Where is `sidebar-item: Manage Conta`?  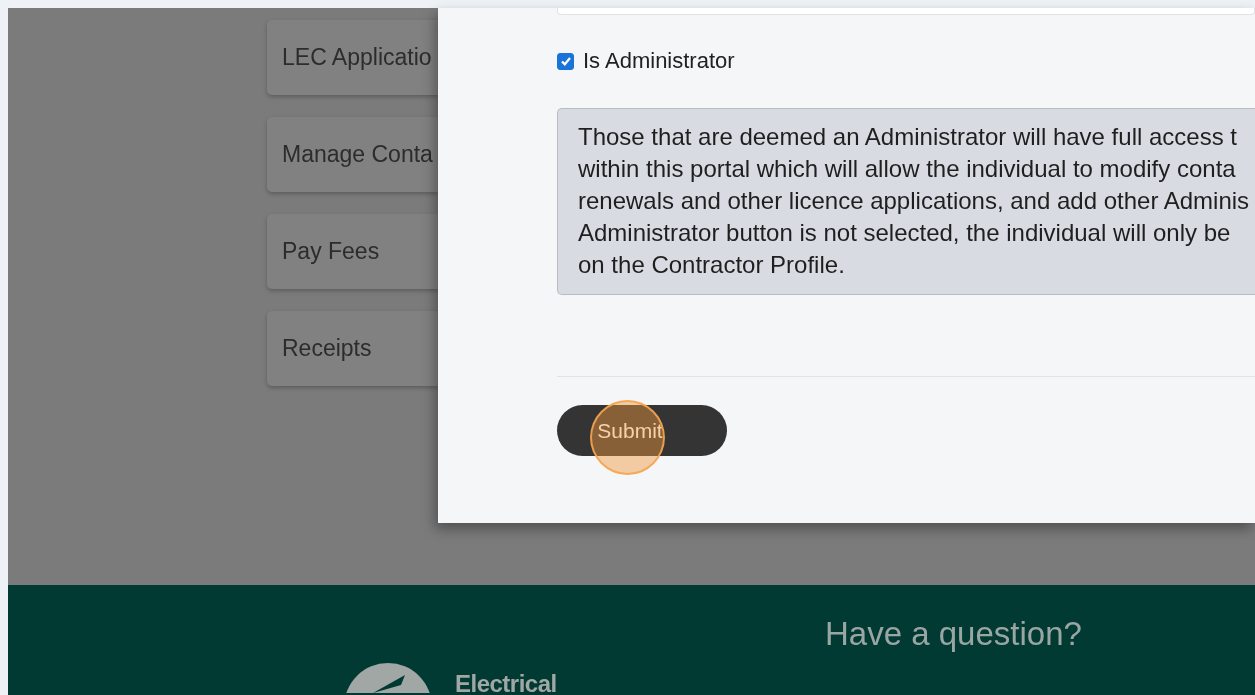 sidebar-item: Manage Conta is located at coordinates (352, 154).